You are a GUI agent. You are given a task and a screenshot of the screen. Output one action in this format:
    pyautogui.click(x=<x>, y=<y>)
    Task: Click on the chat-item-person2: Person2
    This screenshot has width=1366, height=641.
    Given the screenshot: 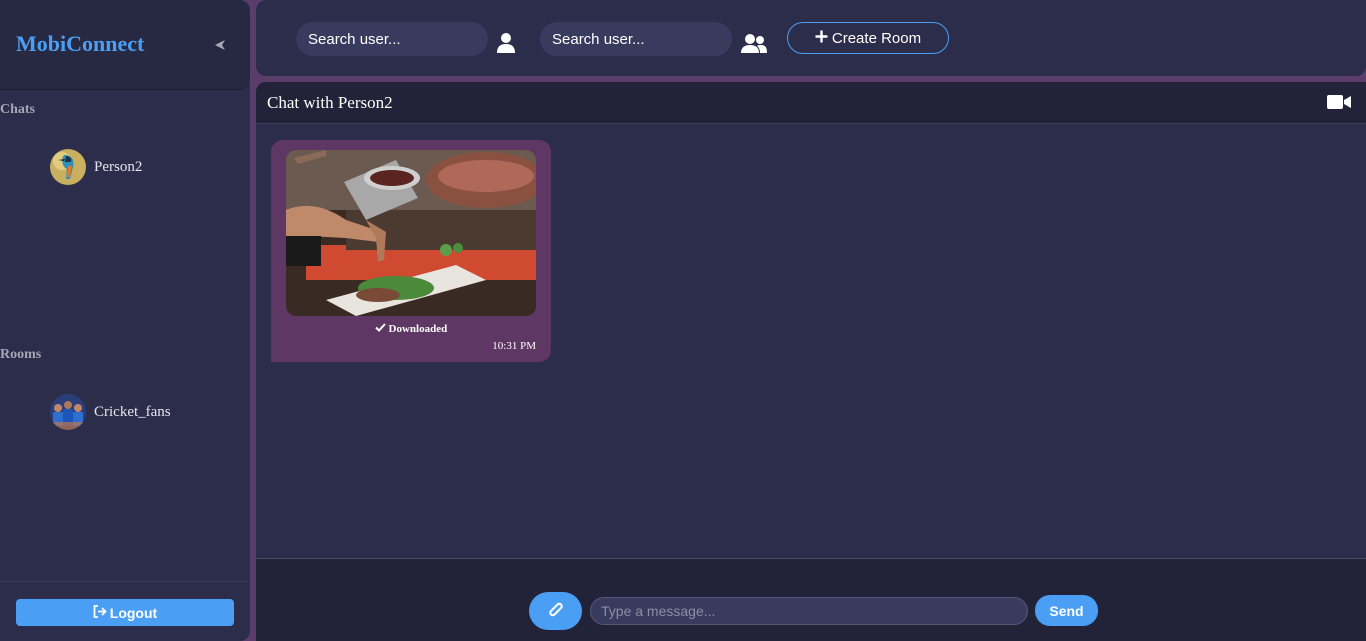 What is the action you would take?
    pyautogui.click(x=96, y=167)
    